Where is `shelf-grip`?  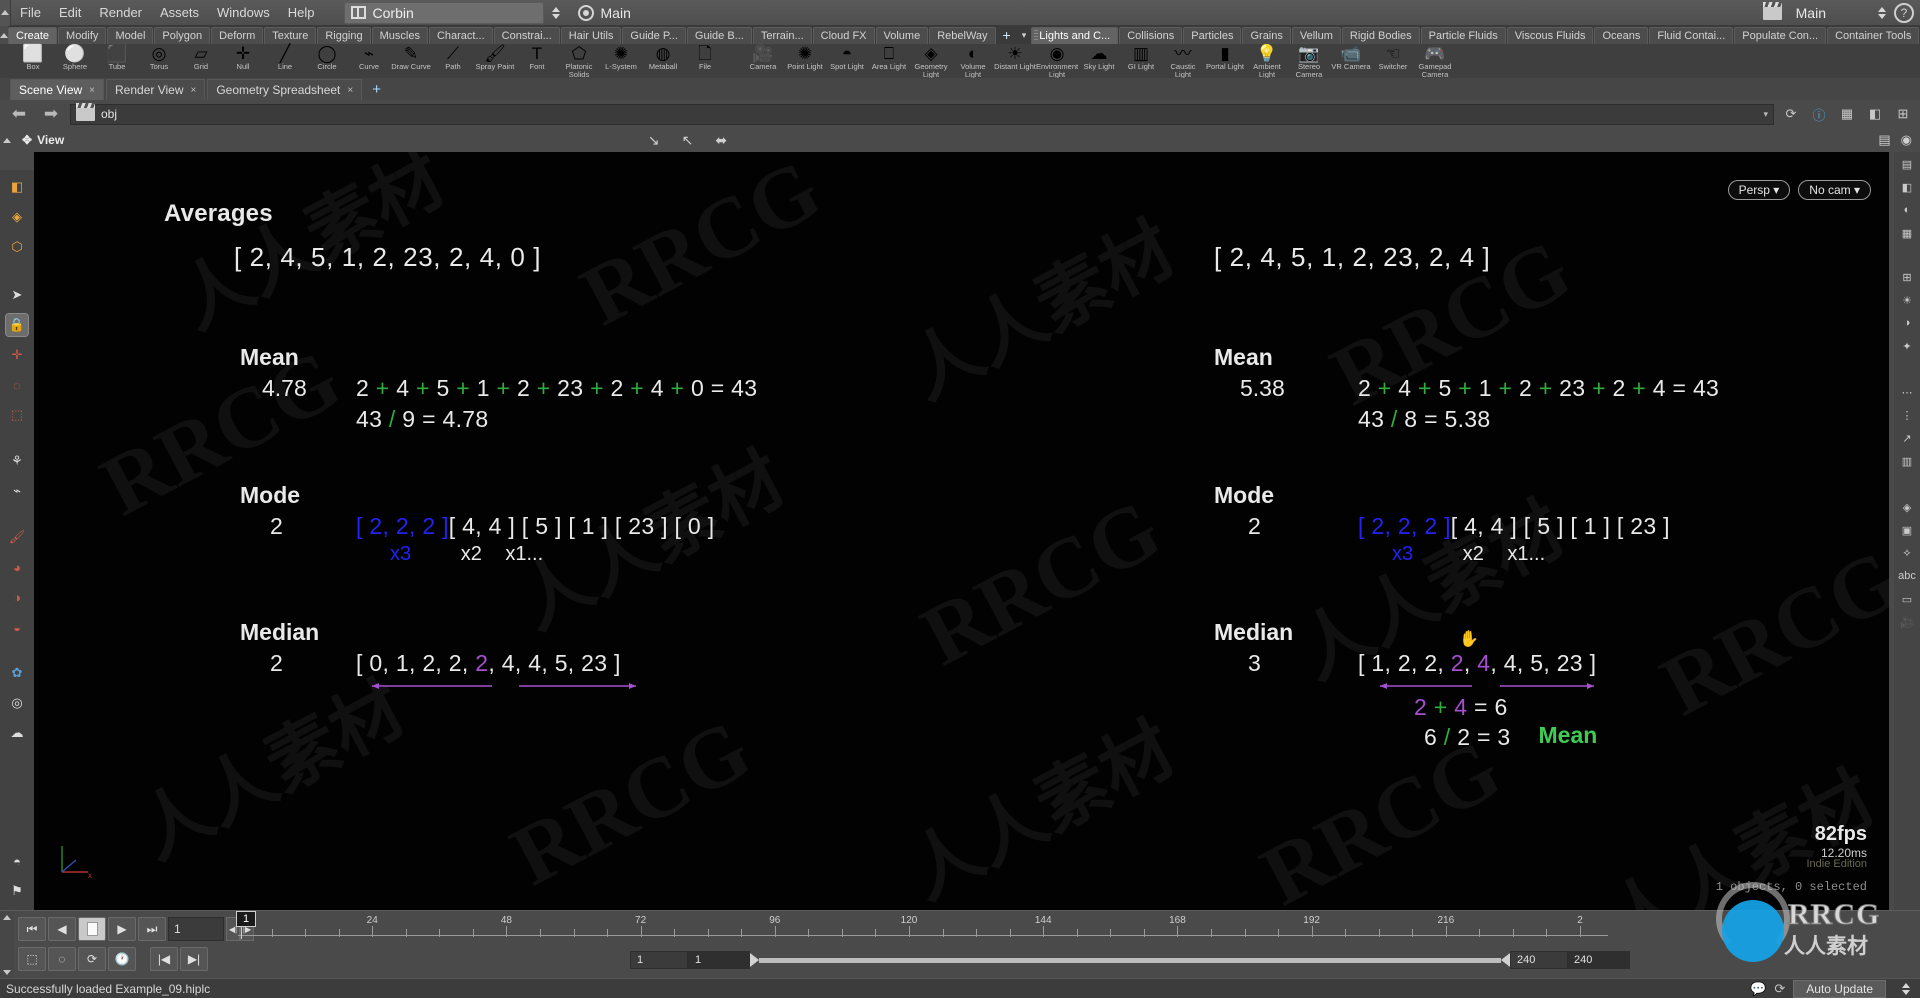 shelf-grip is located at coordinates (4, 35).